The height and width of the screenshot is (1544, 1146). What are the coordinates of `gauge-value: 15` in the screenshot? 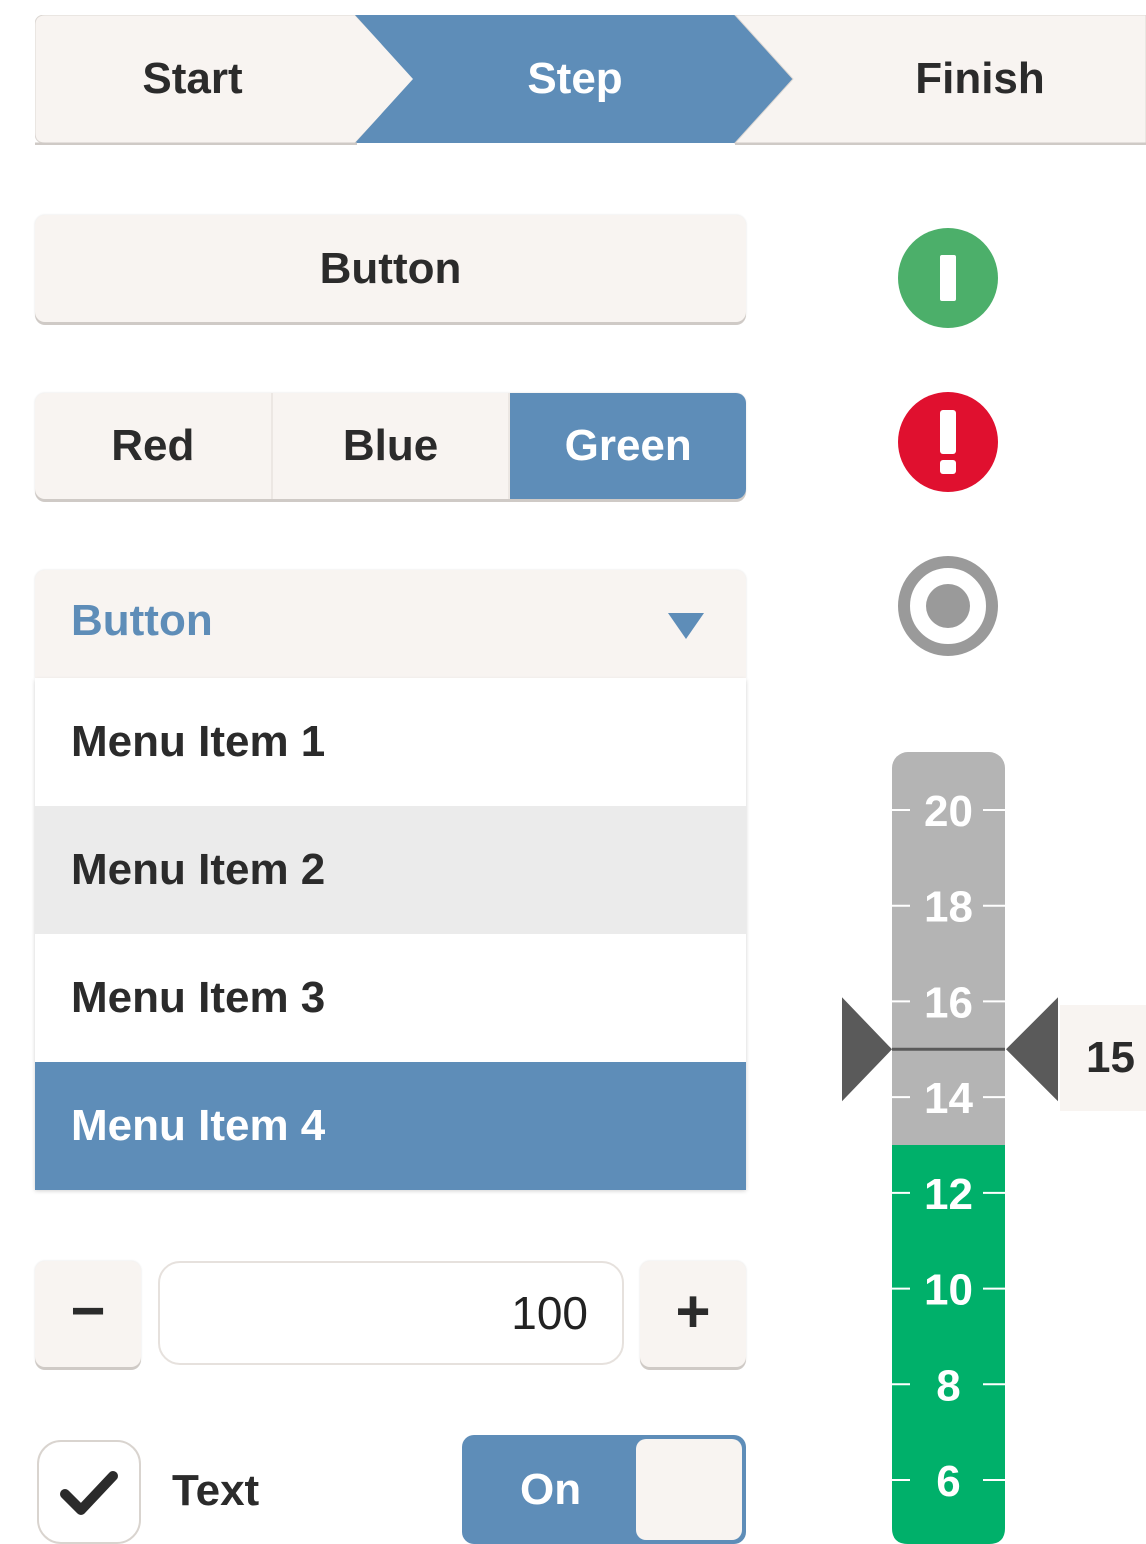 It's located at (1103, 1058).